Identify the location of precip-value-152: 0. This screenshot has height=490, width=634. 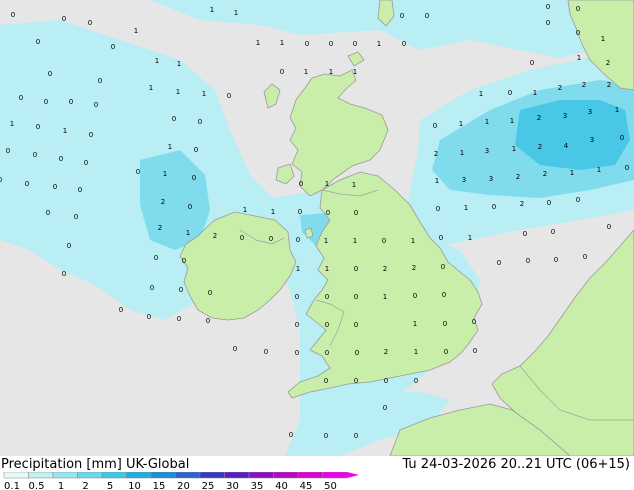
(297, 325).